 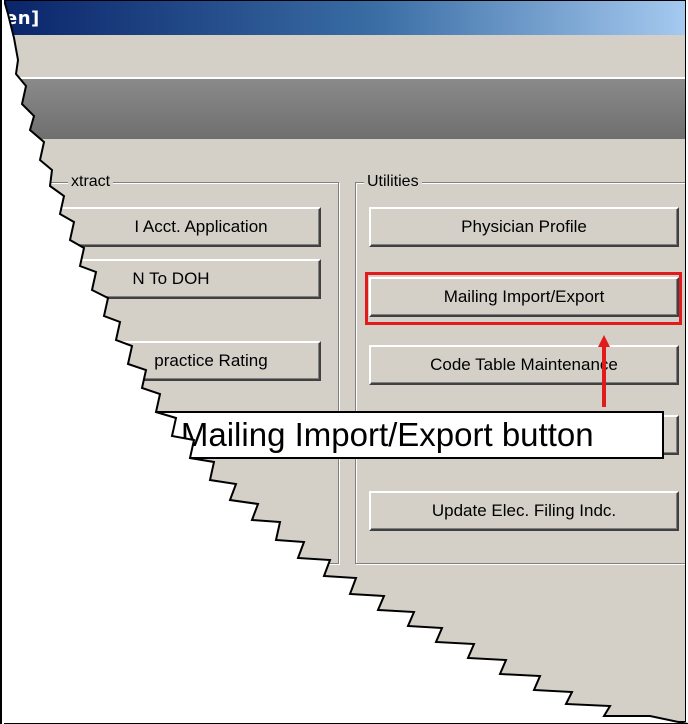 I want to click on menu-bar, so click(x=343, y=56).